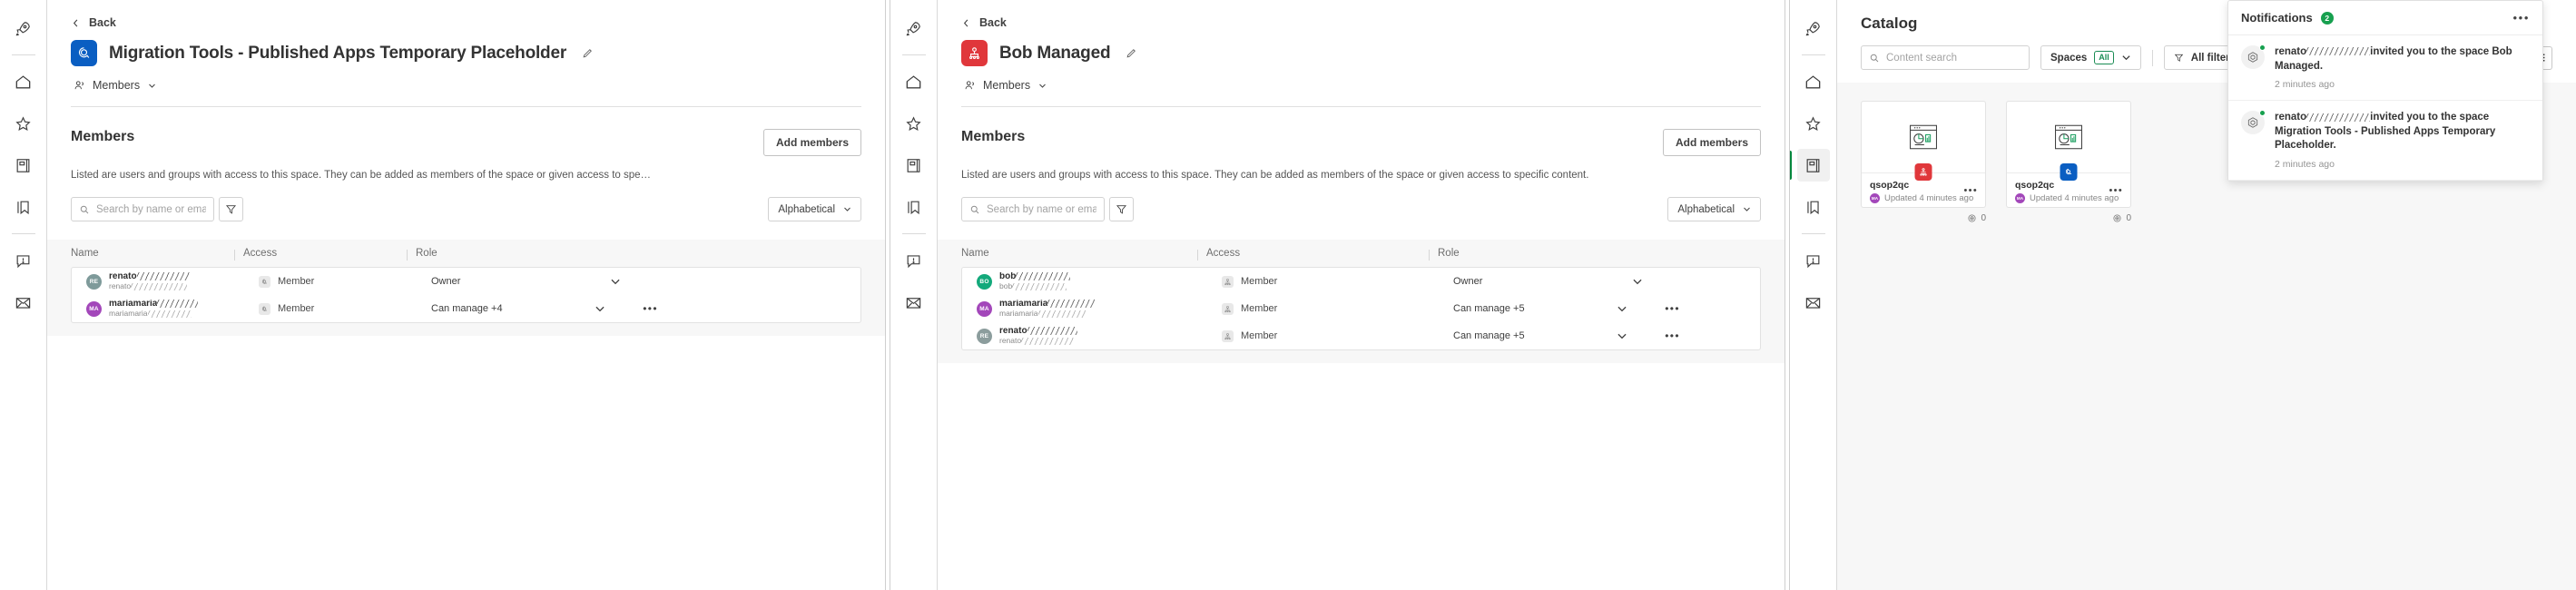 This screenshot has width=2576, height=590. I want to click on spaces-filter-button: Spaces All, so click(2090, 57).